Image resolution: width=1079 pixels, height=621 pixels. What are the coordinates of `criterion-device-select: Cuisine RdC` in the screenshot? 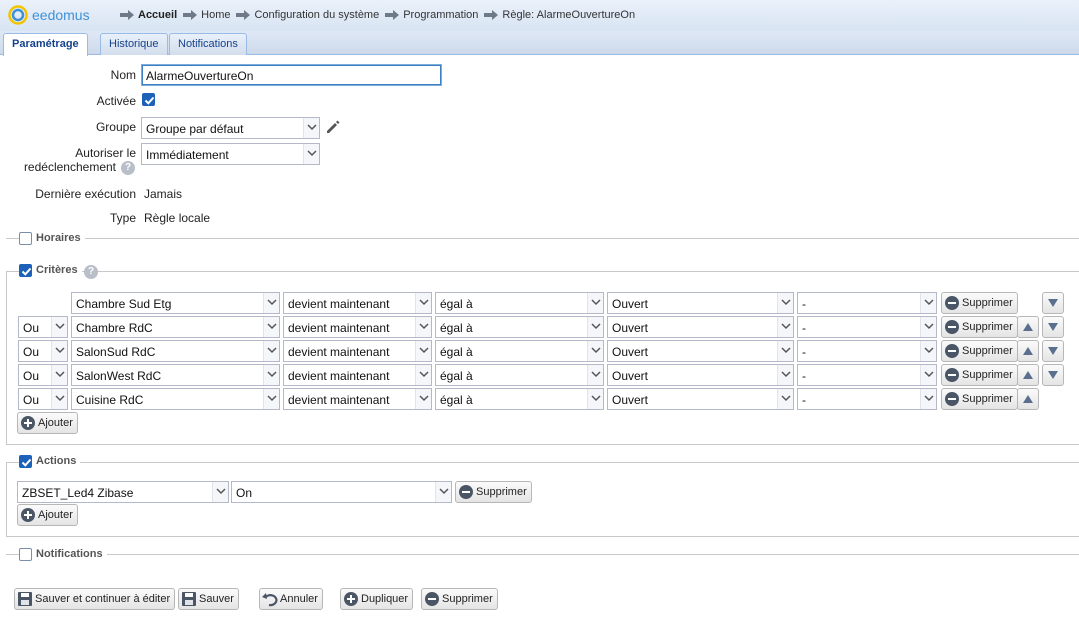 It's located at (175, 399).